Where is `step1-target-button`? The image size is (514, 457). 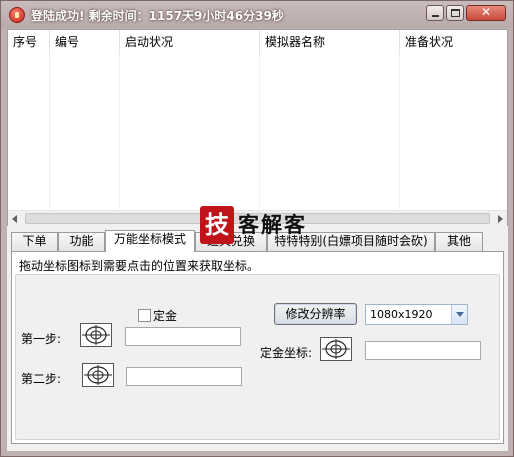 step1-target-button is located at coordinates (96, 335).